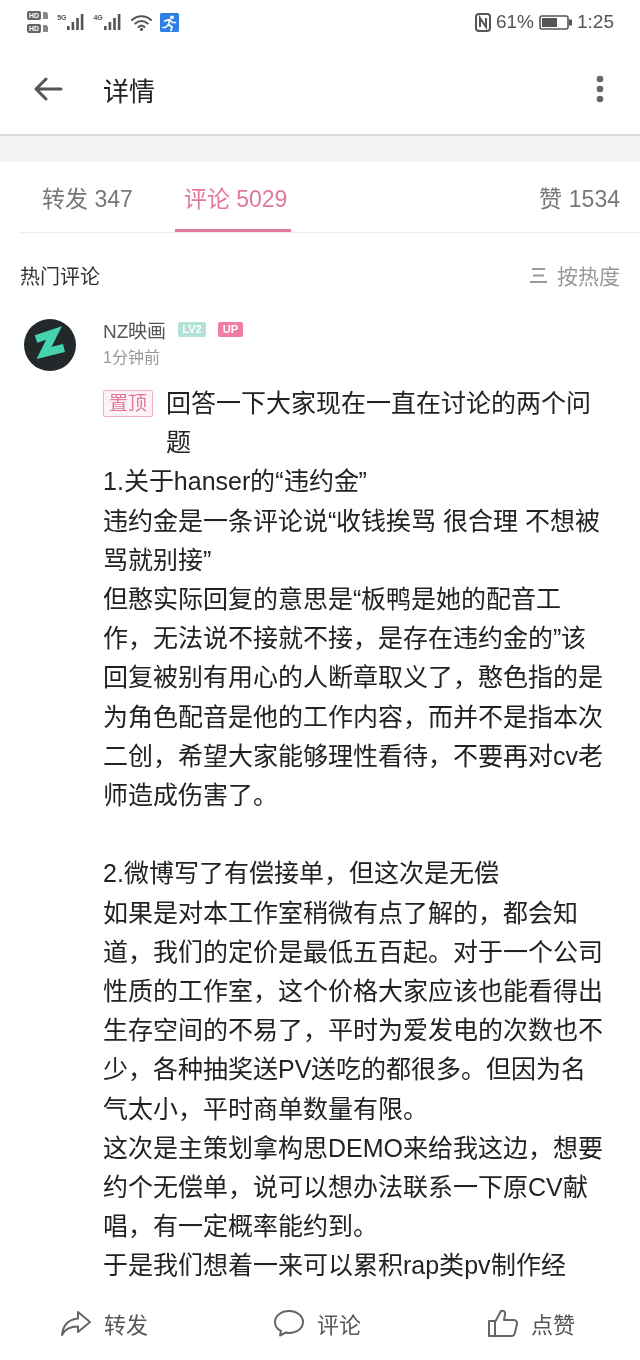 This screenshot has width=640, height=1360. Describe the element at coordinates (85, 197) in the screenshot. I see `tab: 转发 347` at that location.